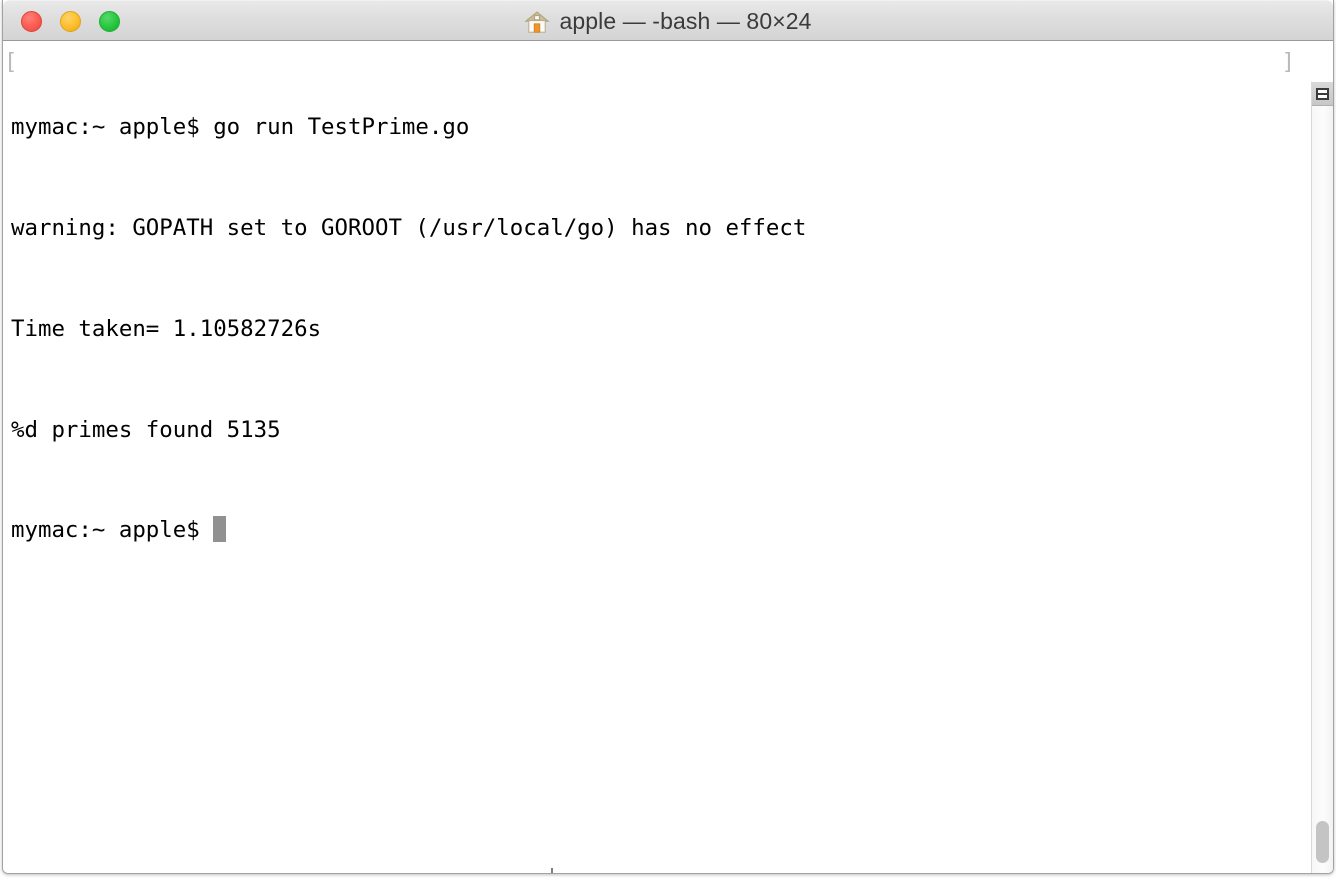 Image resolution: width=1336 pixels, height=878 pixels. I want to click on window-titlebar: apple — -bash — 80×24, so click(668, 20).